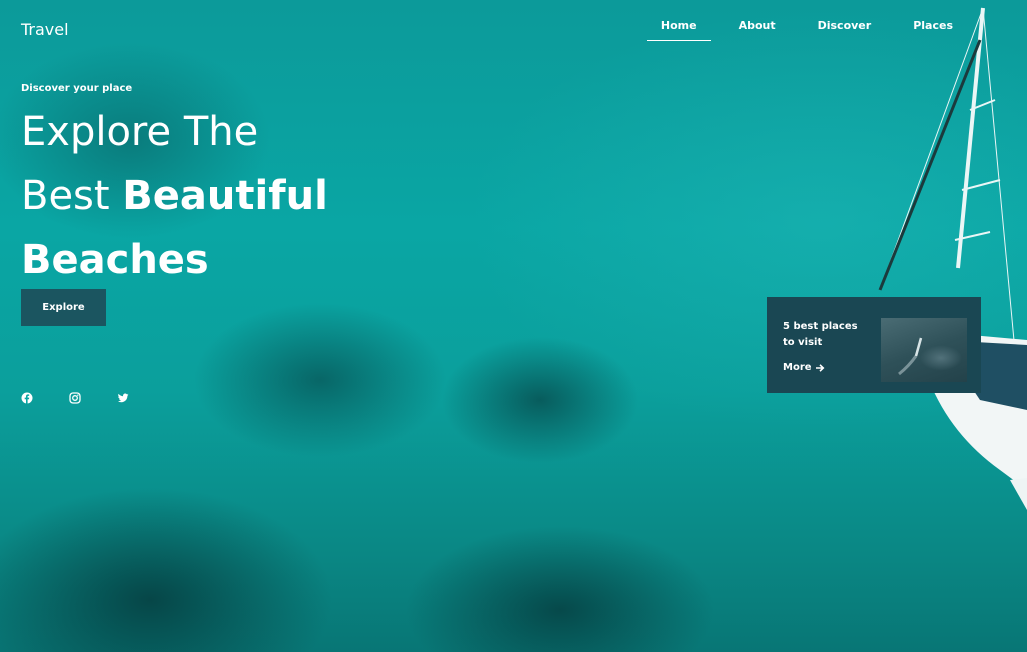 The image size is (1027, 652). Describe the element at coordinates (27, 398) in the screenshot. I see `facebook-icon` at that location.